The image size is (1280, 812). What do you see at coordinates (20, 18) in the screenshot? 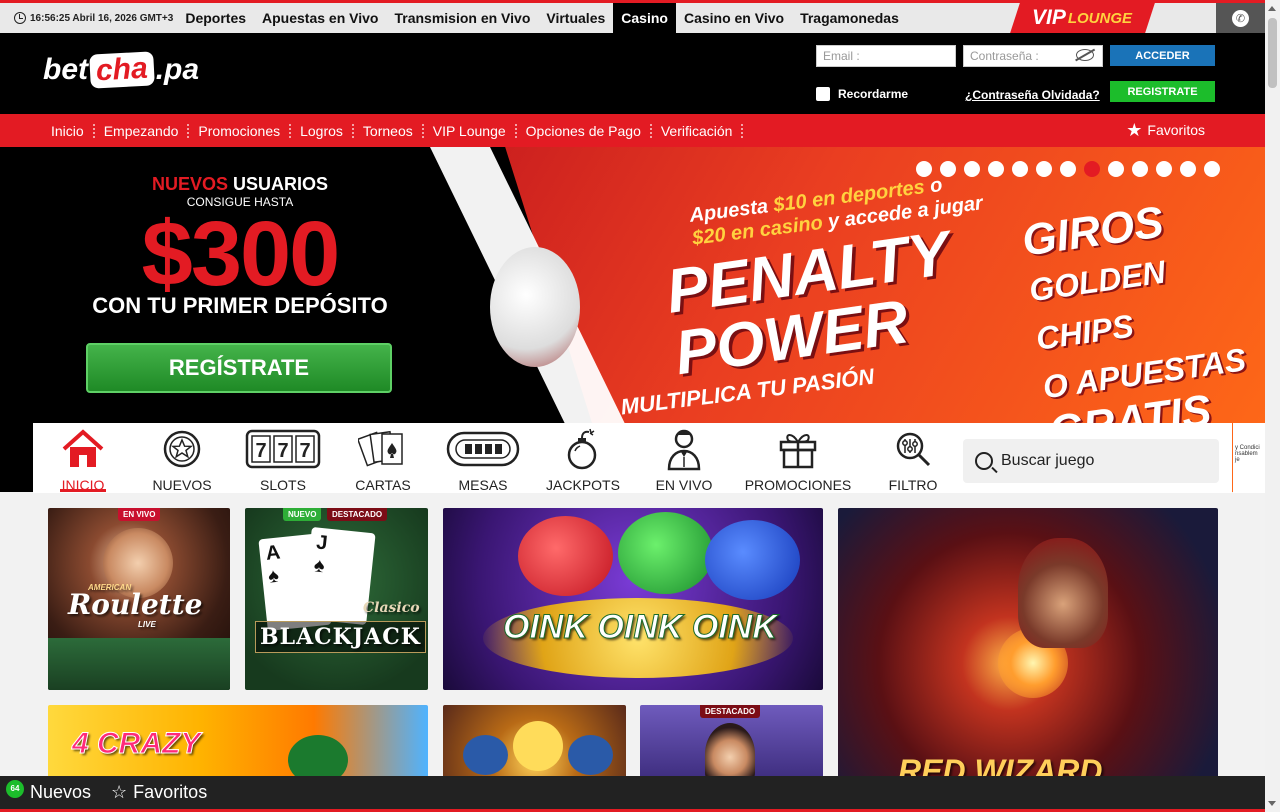
I see `clock-icon` at bounding box center [20, 18].